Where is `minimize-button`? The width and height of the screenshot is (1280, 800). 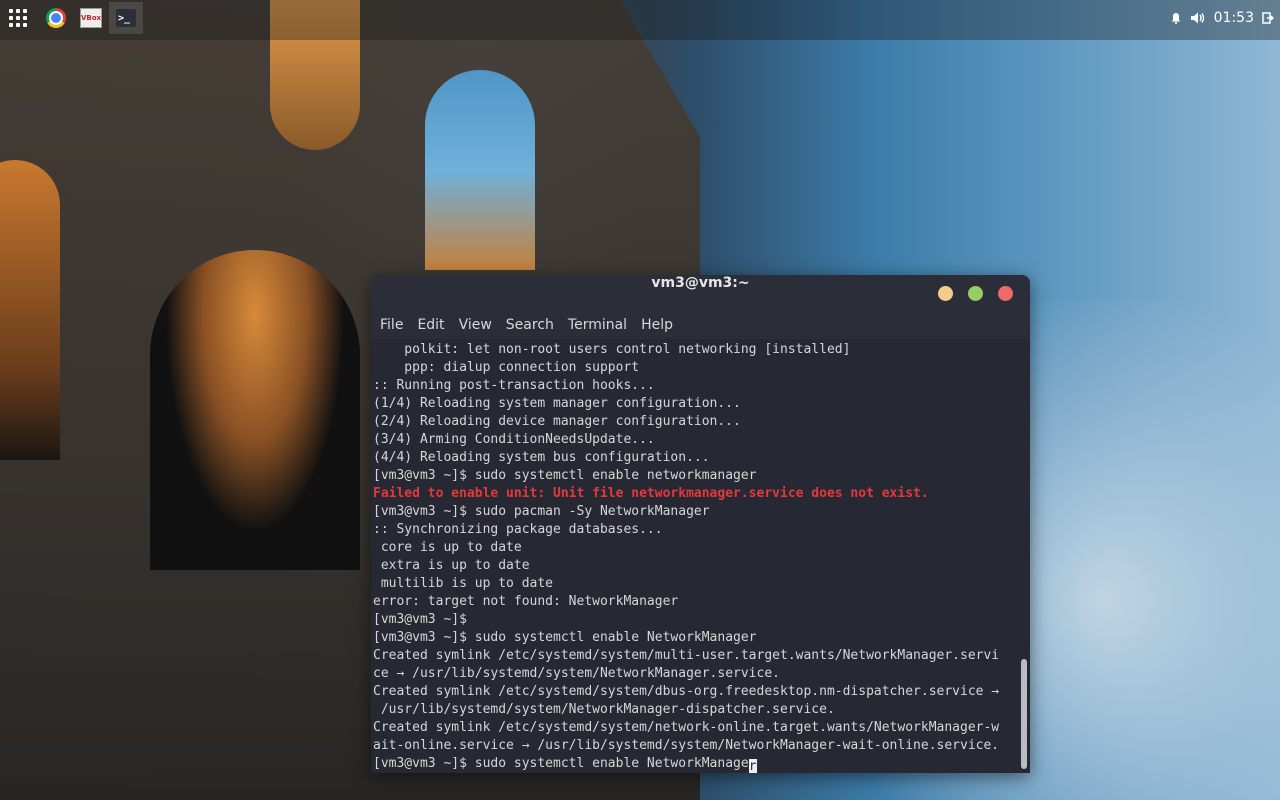 minimize-button is located at coordinates (945, 293).